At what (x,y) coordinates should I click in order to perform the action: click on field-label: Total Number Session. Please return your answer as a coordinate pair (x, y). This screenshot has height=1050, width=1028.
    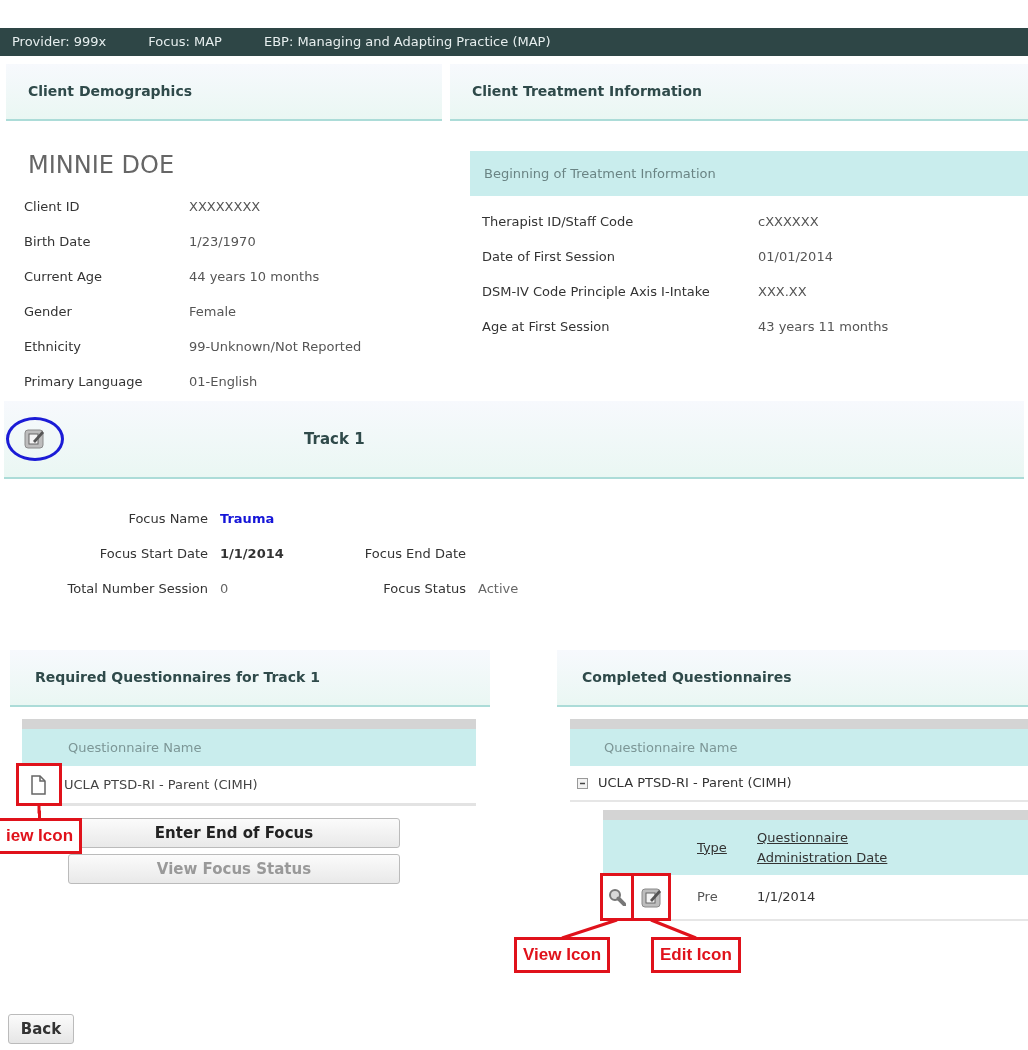
    Looking at the image, I should click on (137, 588).